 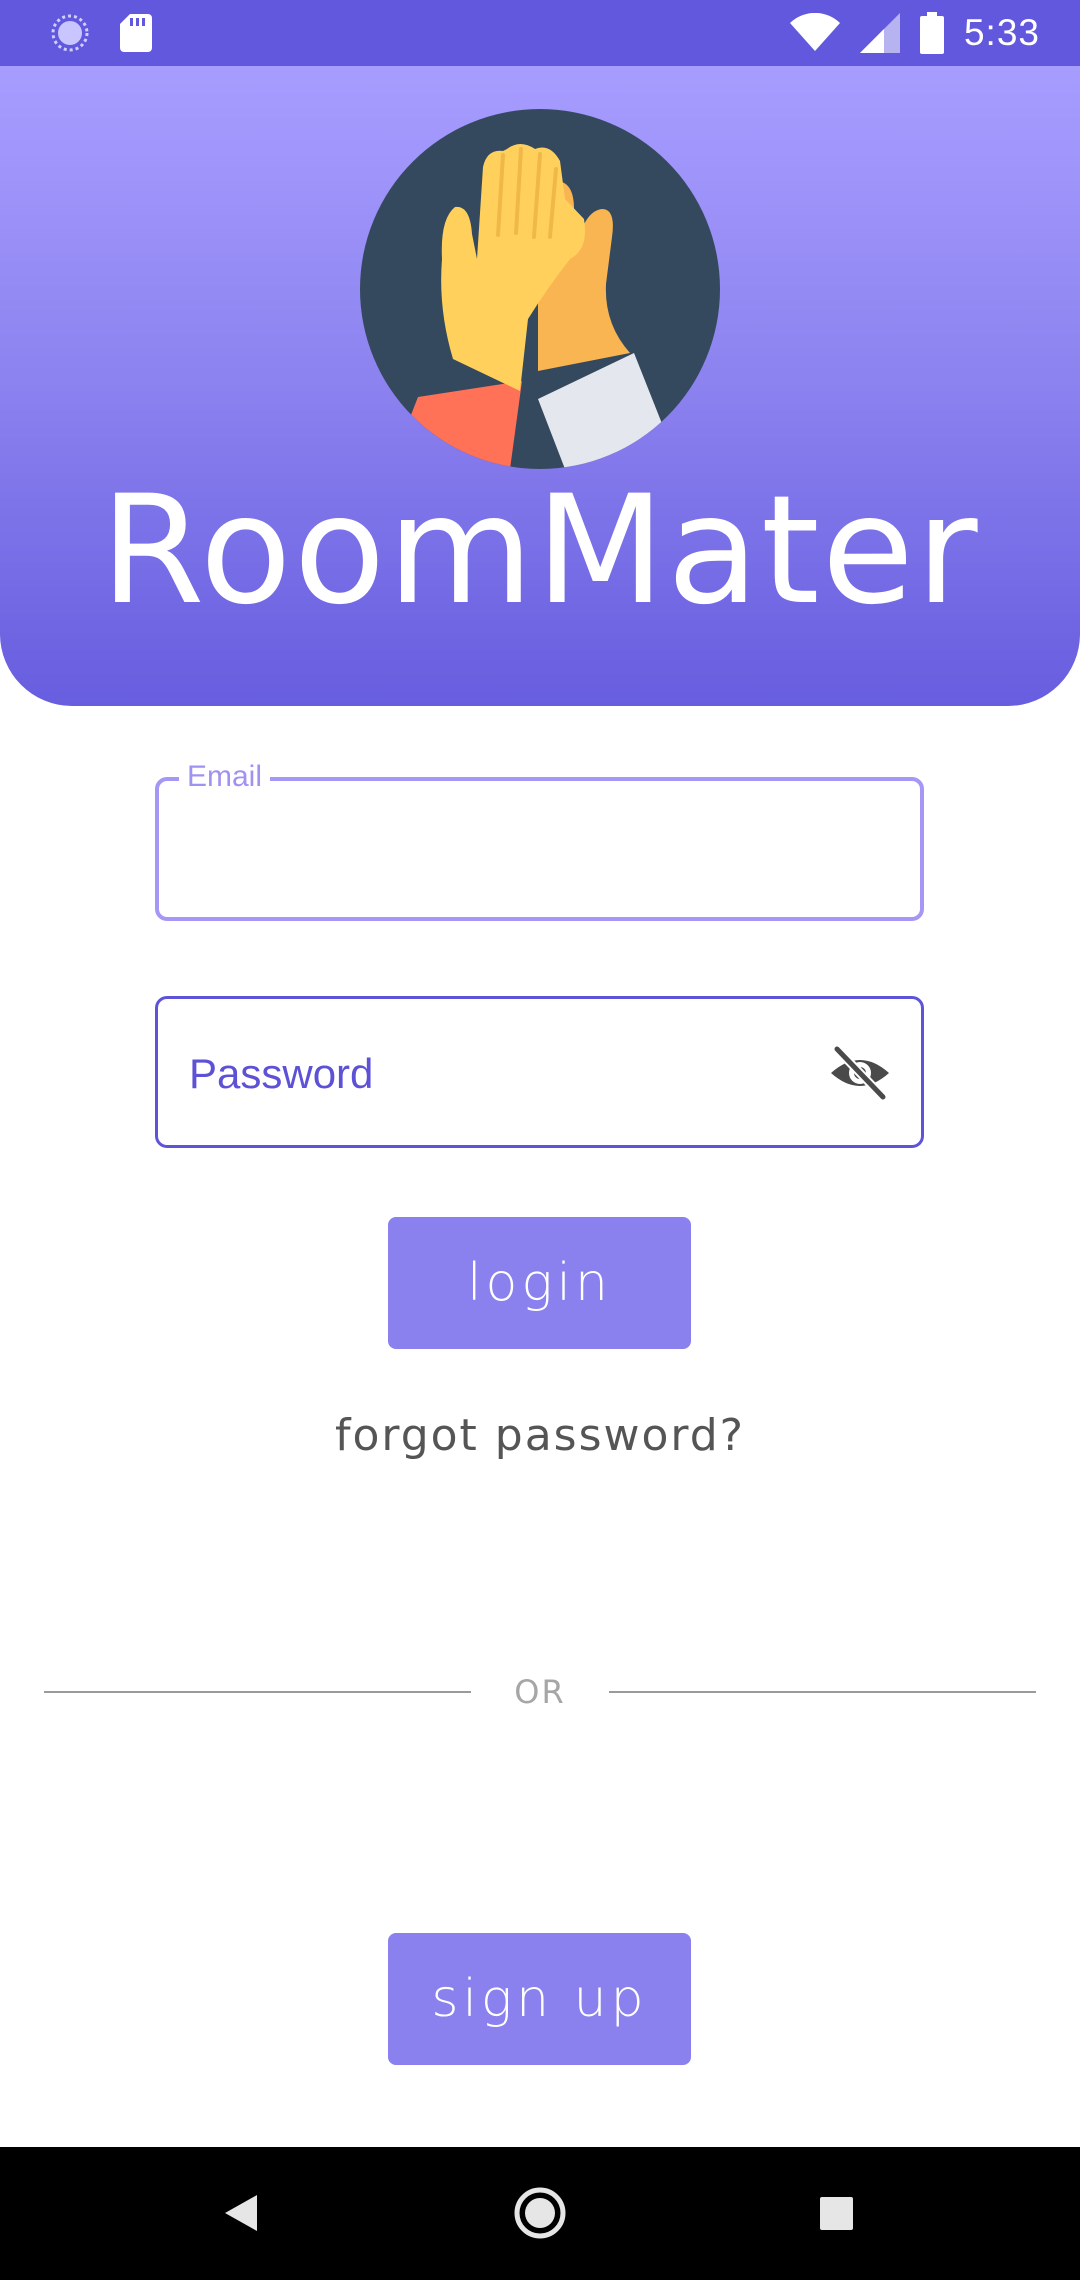 What do you see at coordinates (243, 2213) in the screenshot?
I see `back-icon` at bounding box center [243, 2213].